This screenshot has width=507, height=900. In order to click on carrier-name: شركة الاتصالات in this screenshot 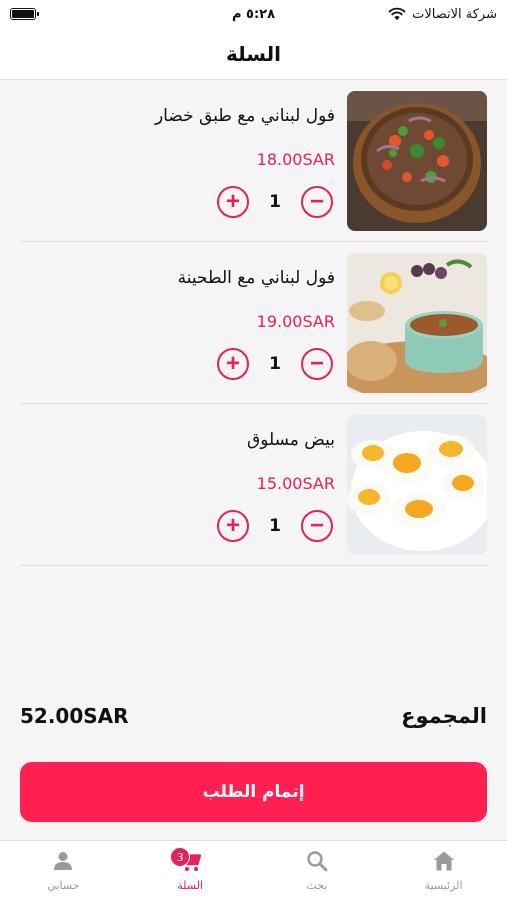, I will do `click(454, 14)`.